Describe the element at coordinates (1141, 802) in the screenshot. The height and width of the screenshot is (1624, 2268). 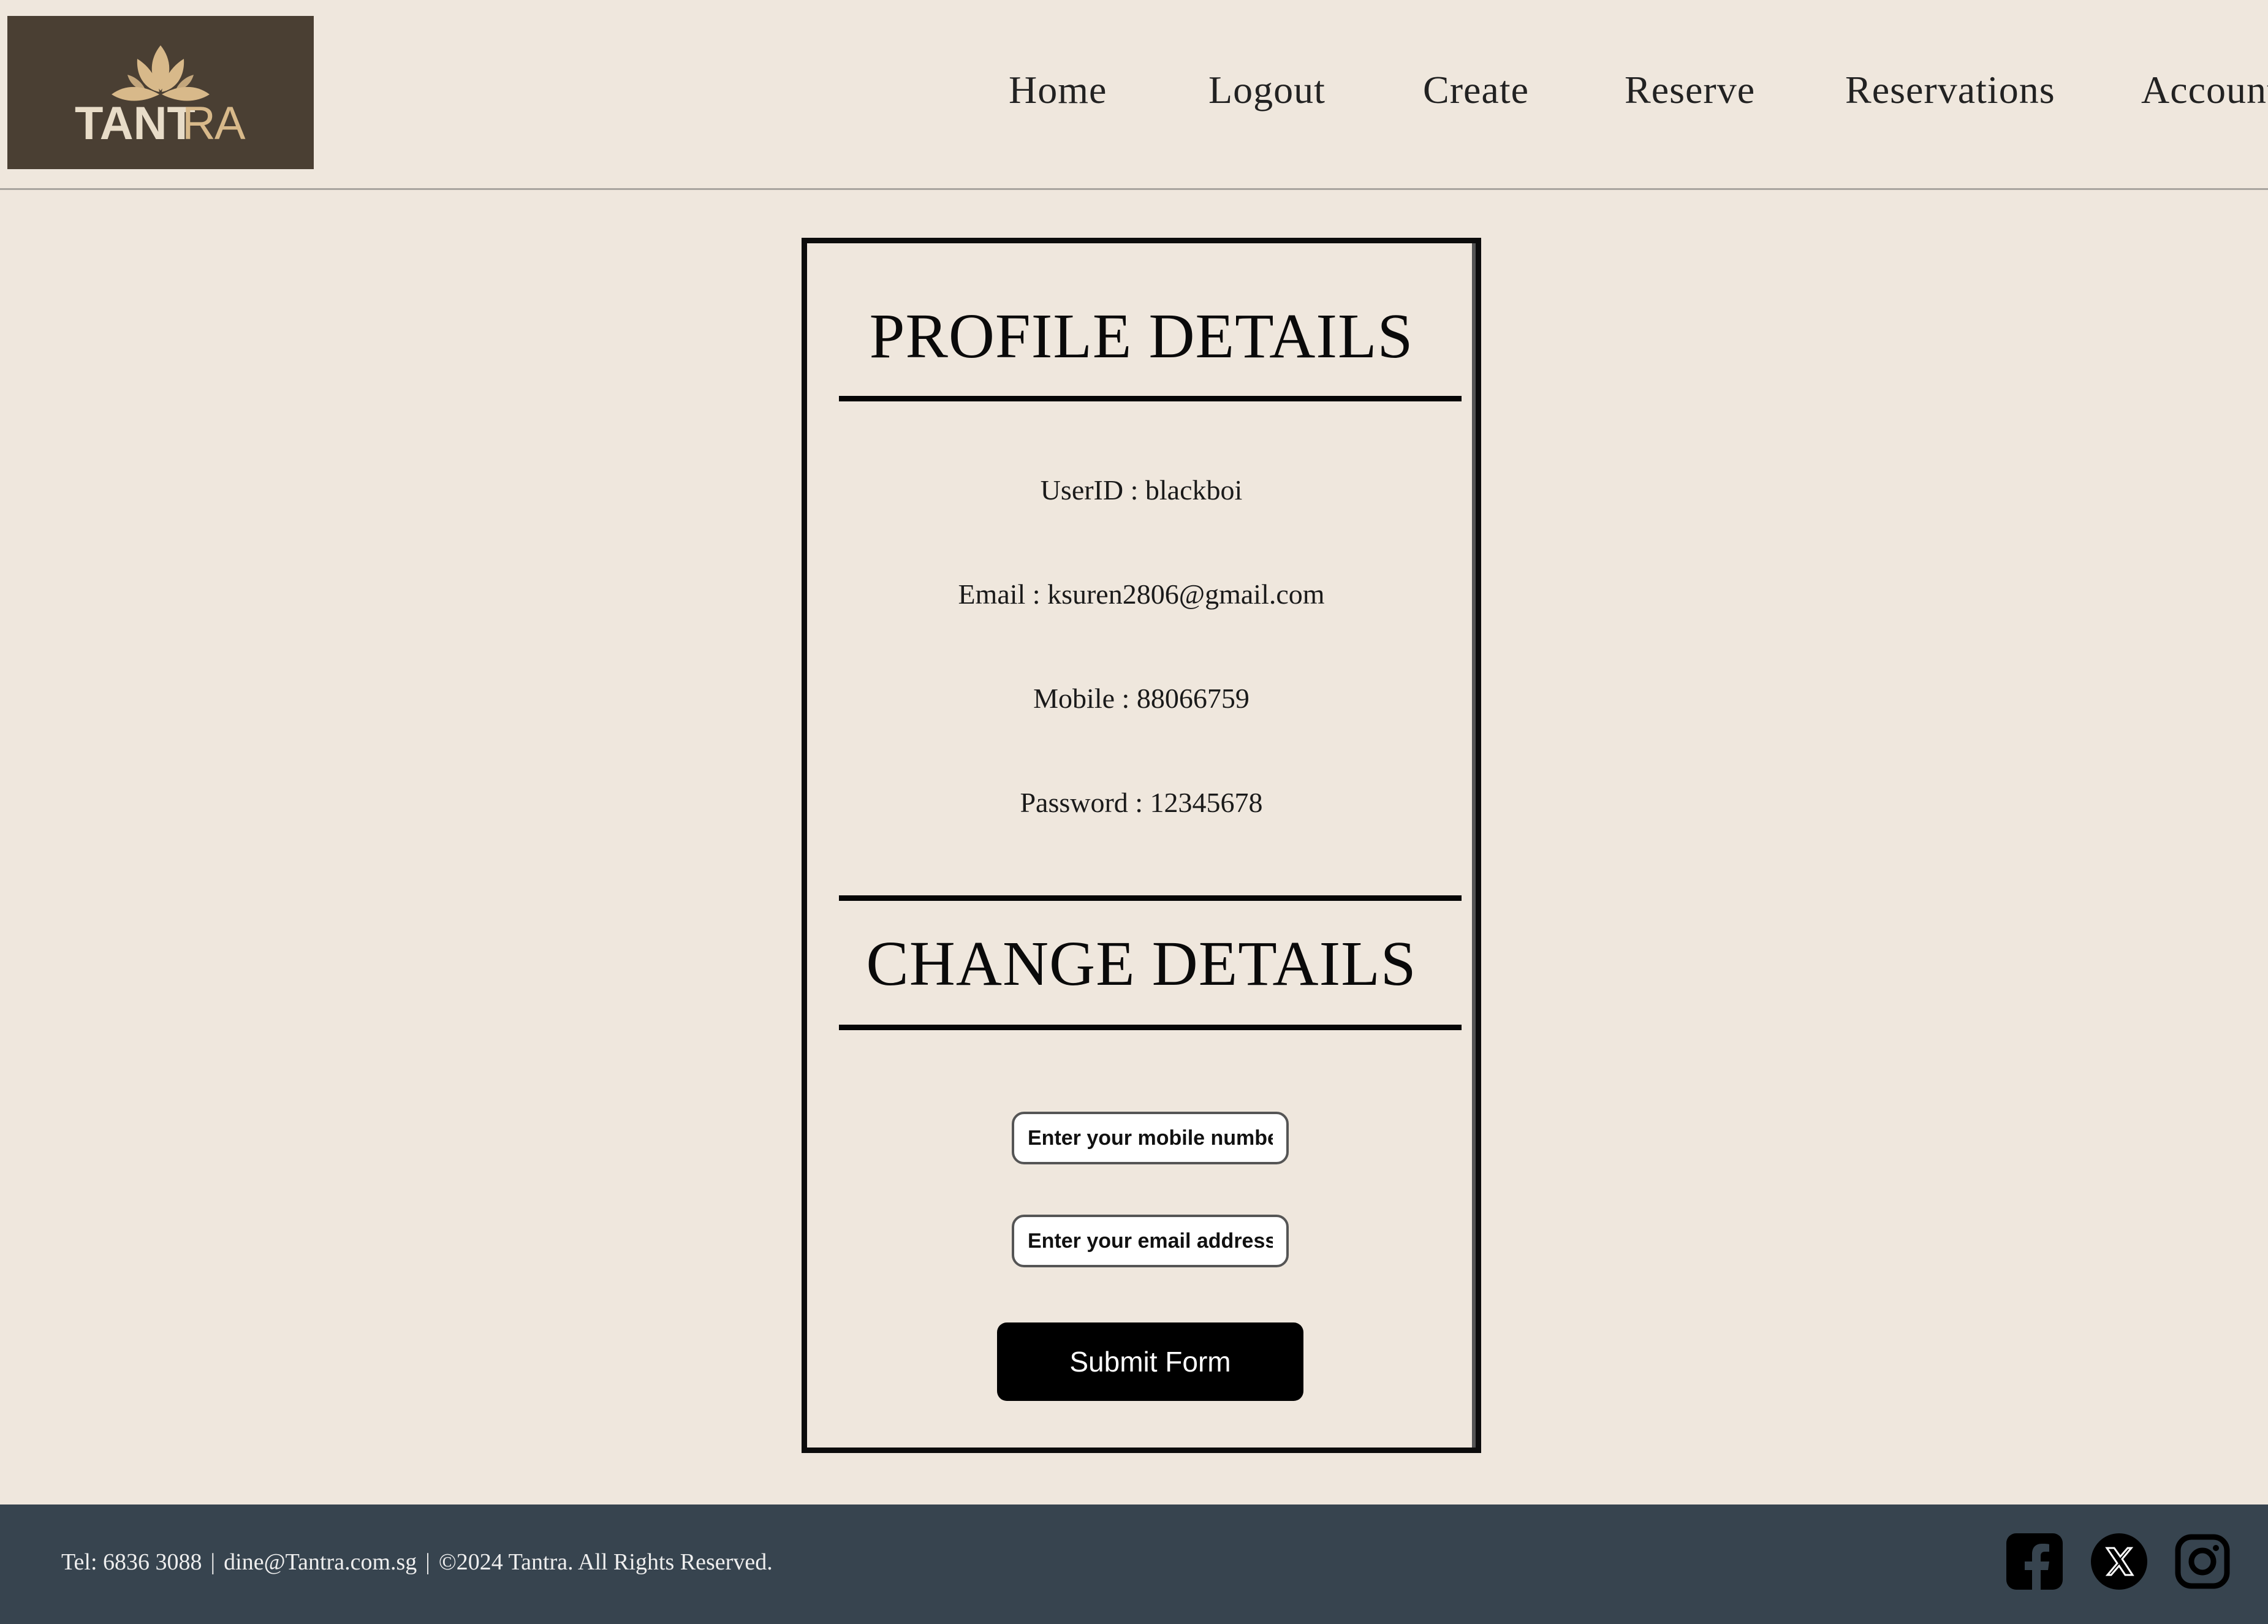
I see `password-text: Password : 12345678` at that location.